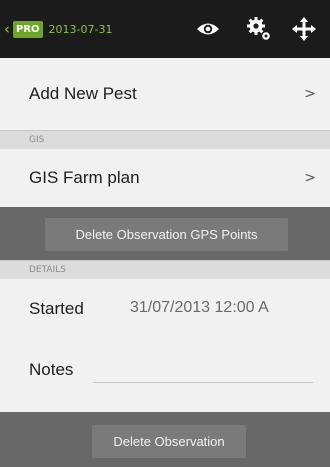  I want to click on gear-icon, so click(259, 29).